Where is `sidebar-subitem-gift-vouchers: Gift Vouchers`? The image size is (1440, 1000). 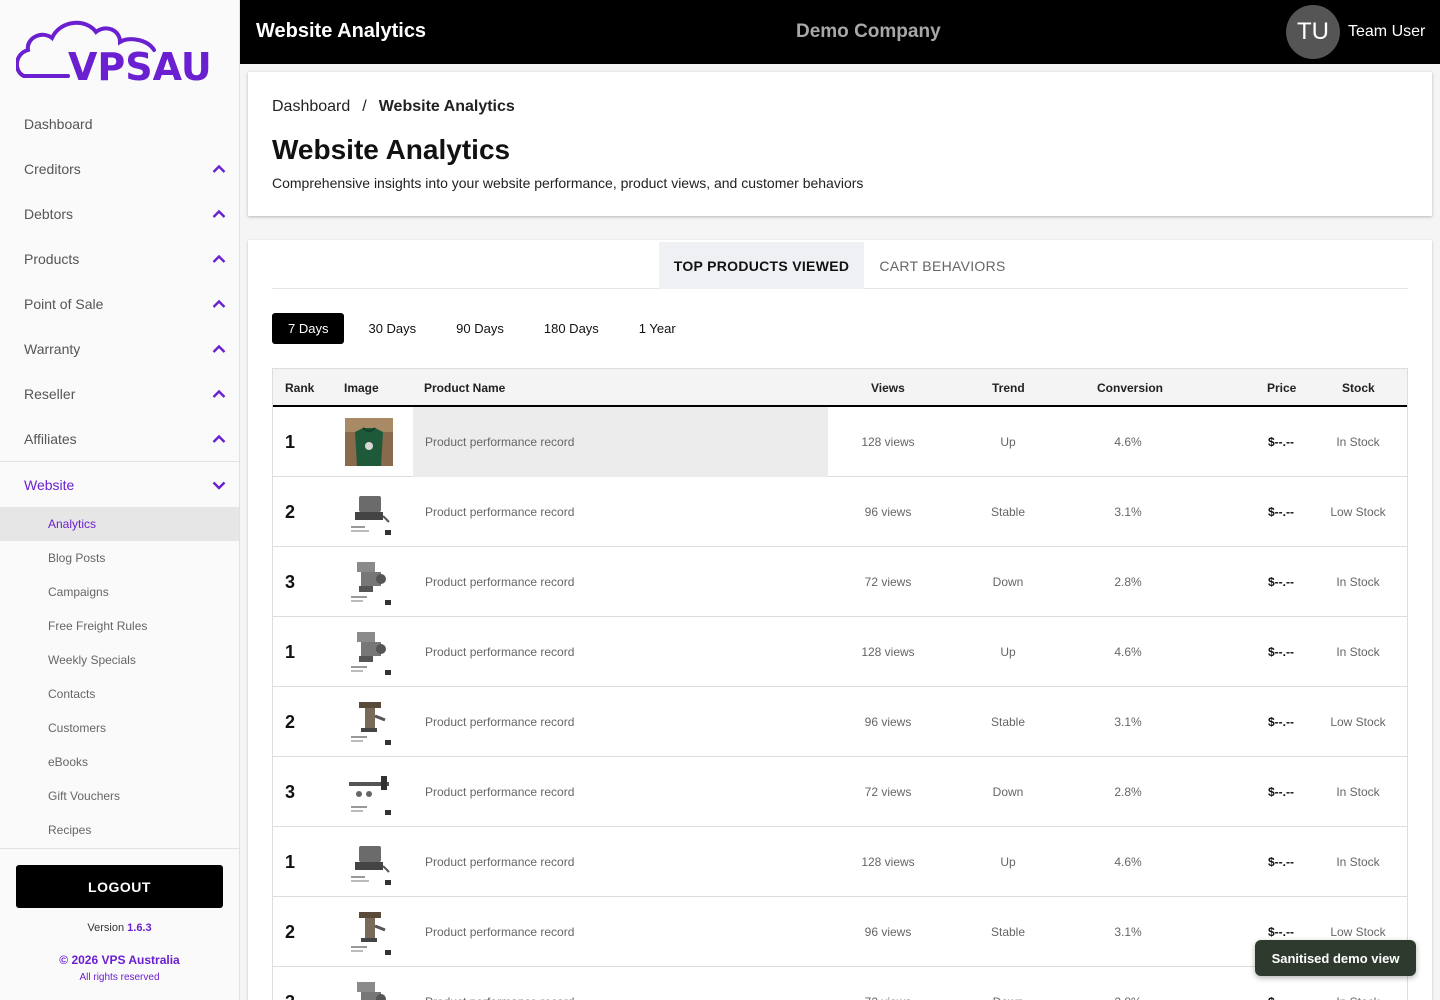 sidebar-subitem-gift-vouchers: Gift Vouchers is located at coordinates (119, 796).